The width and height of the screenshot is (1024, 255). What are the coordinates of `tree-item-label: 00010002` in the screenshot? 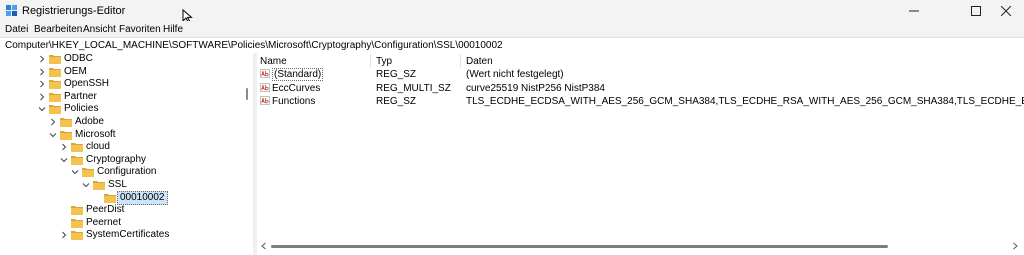 It's located at (142, 197).